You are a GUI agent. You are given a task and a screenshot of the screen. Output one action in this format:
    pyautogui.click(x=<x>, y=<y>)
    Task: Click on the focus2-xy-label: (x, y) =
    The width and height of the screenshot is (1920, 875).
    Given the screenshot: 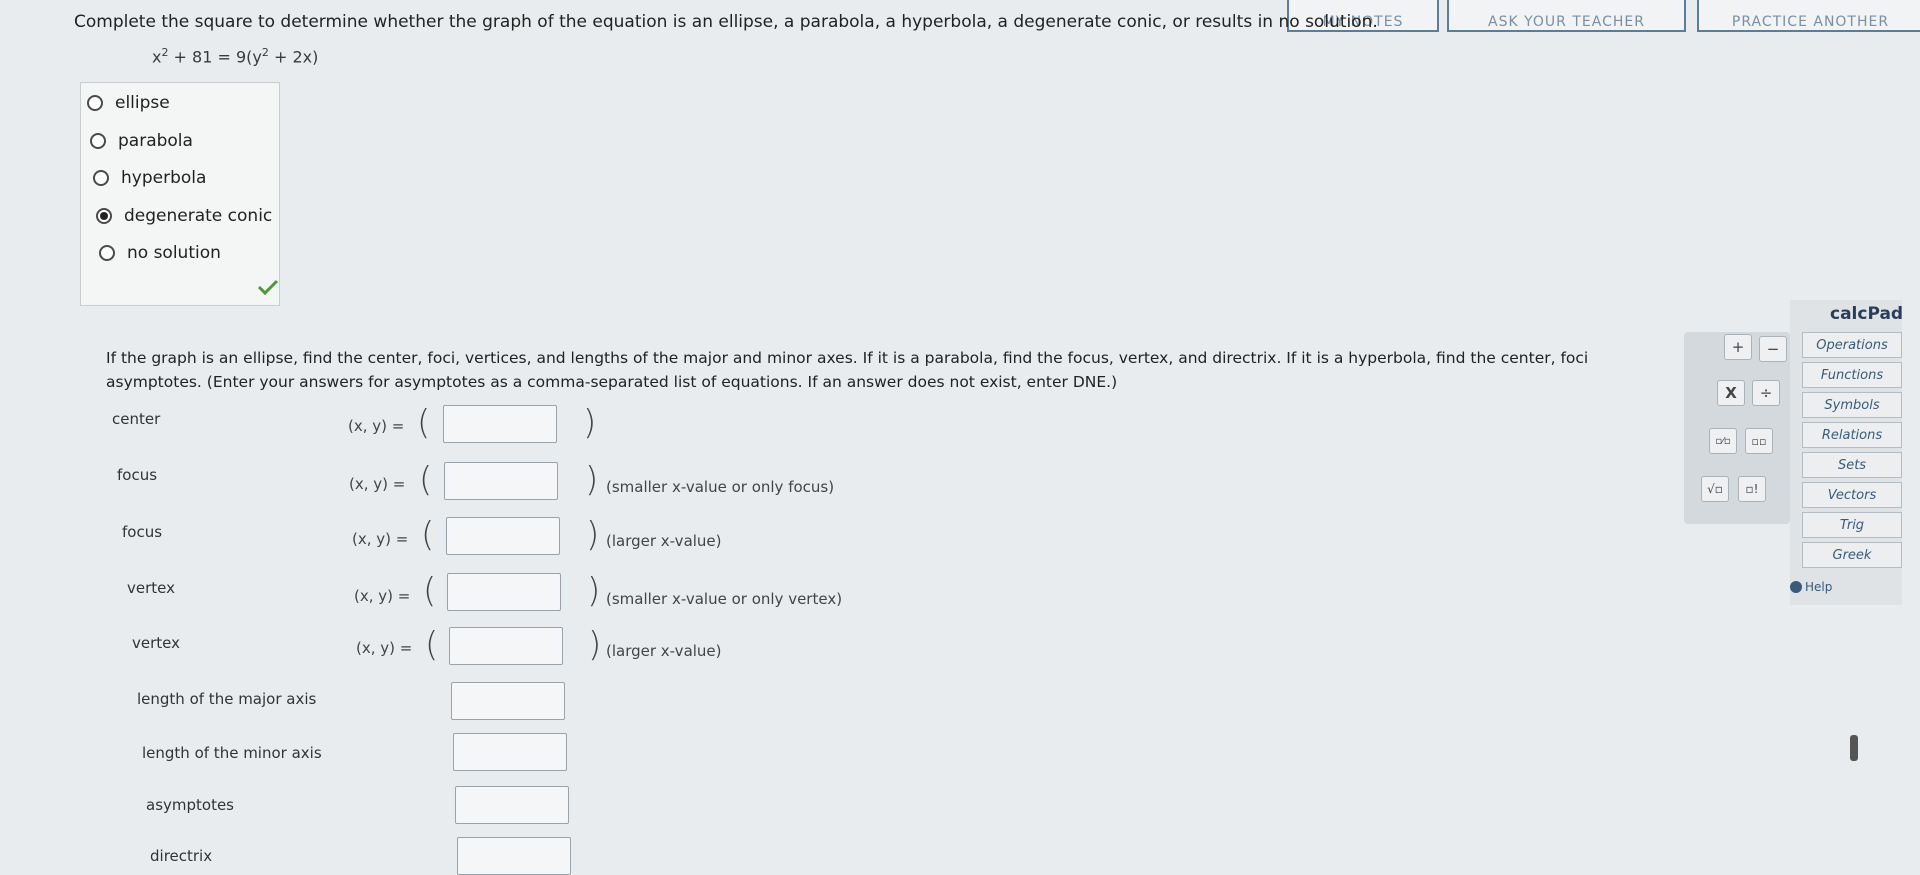 What is the action you would take?
    pyautogui.click(x=380, y=539)
    